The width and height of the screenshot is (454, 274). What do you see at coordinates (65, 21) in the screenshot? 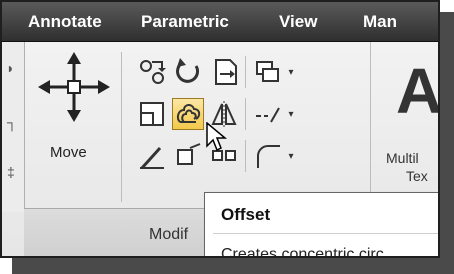
I see `tab-annotate: Annotate` at bounding box center [65, 21].